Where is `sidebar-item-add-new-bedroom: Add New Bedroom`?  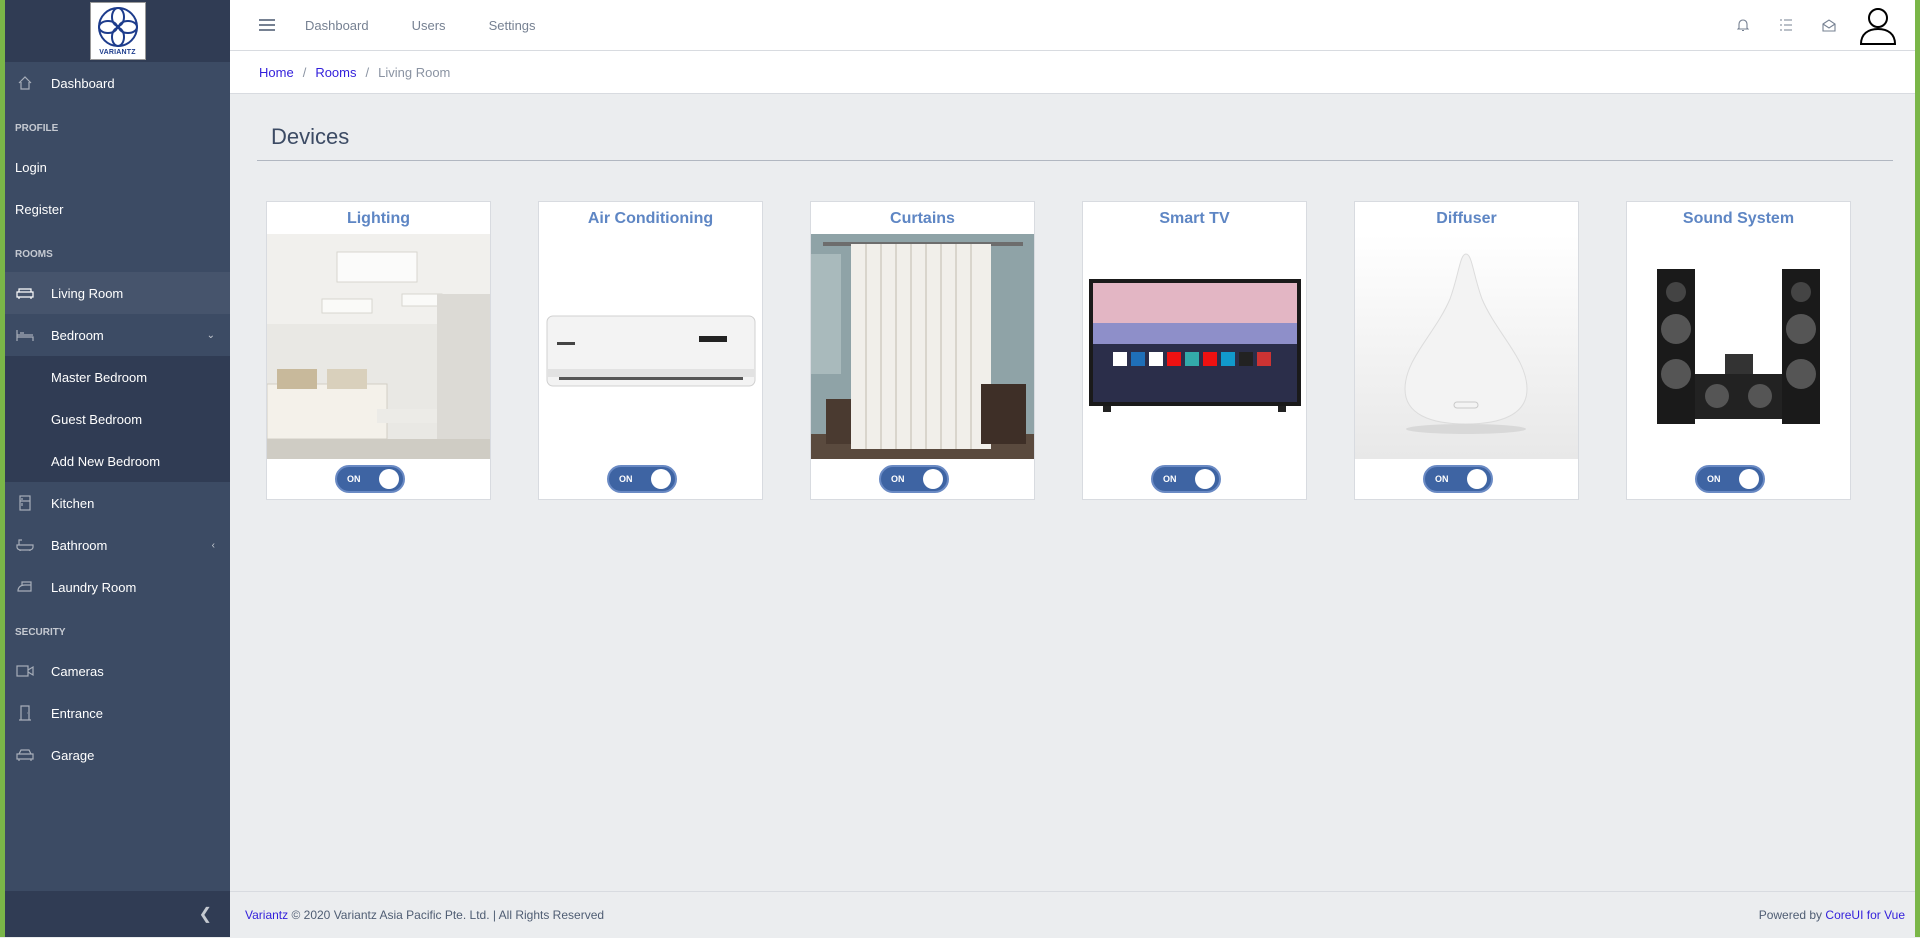 sidebar-item-add-new-bedroom: Add New Bedroom is located at coordinates (117, 461).